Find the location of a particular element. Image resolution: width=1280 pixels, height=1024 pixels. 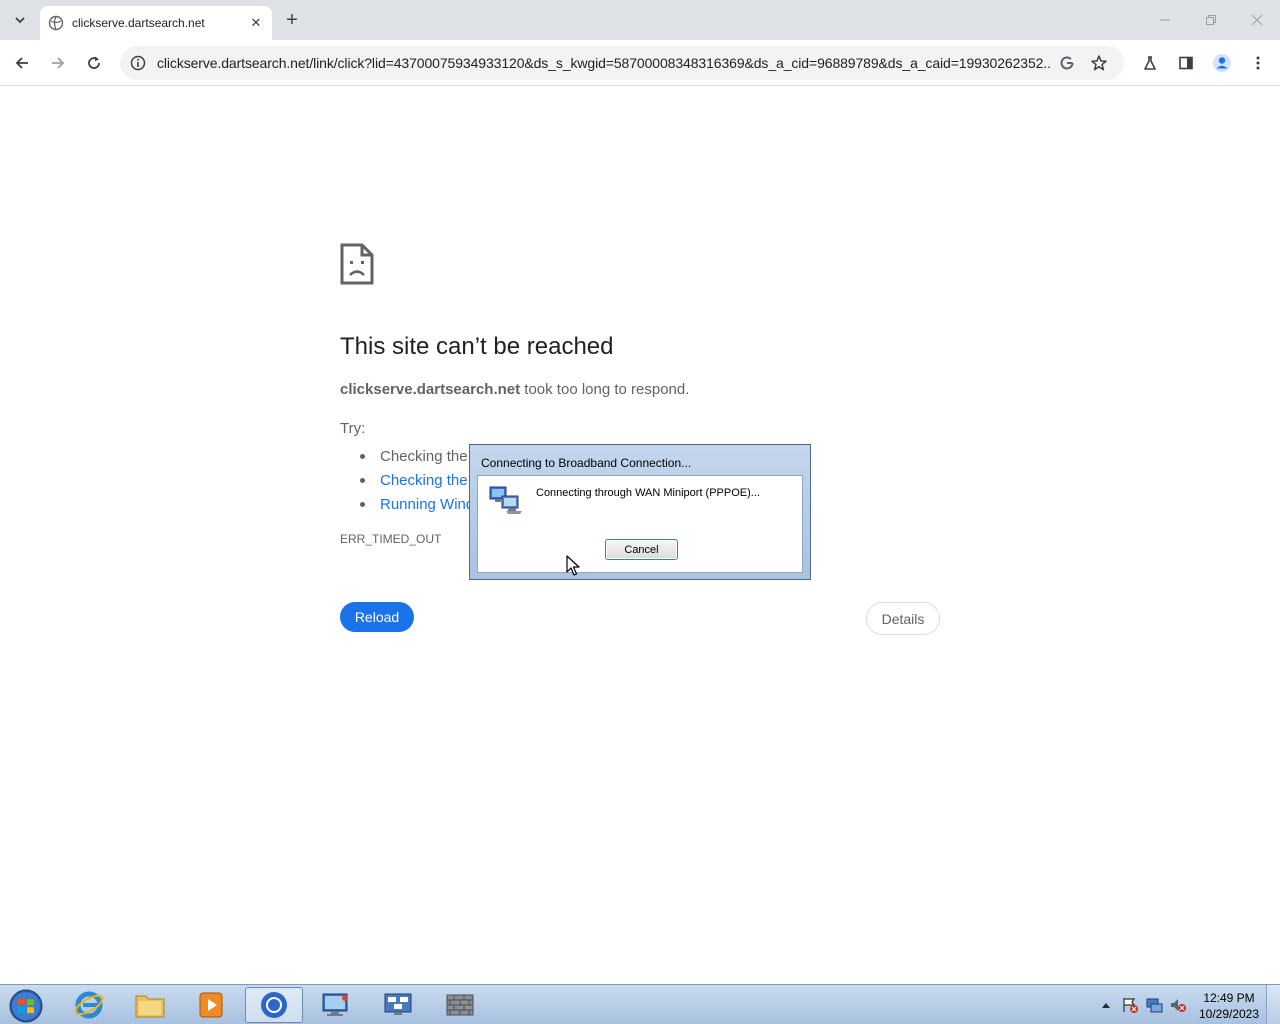

google-lens-icon is located at coordinates (1067, 63).